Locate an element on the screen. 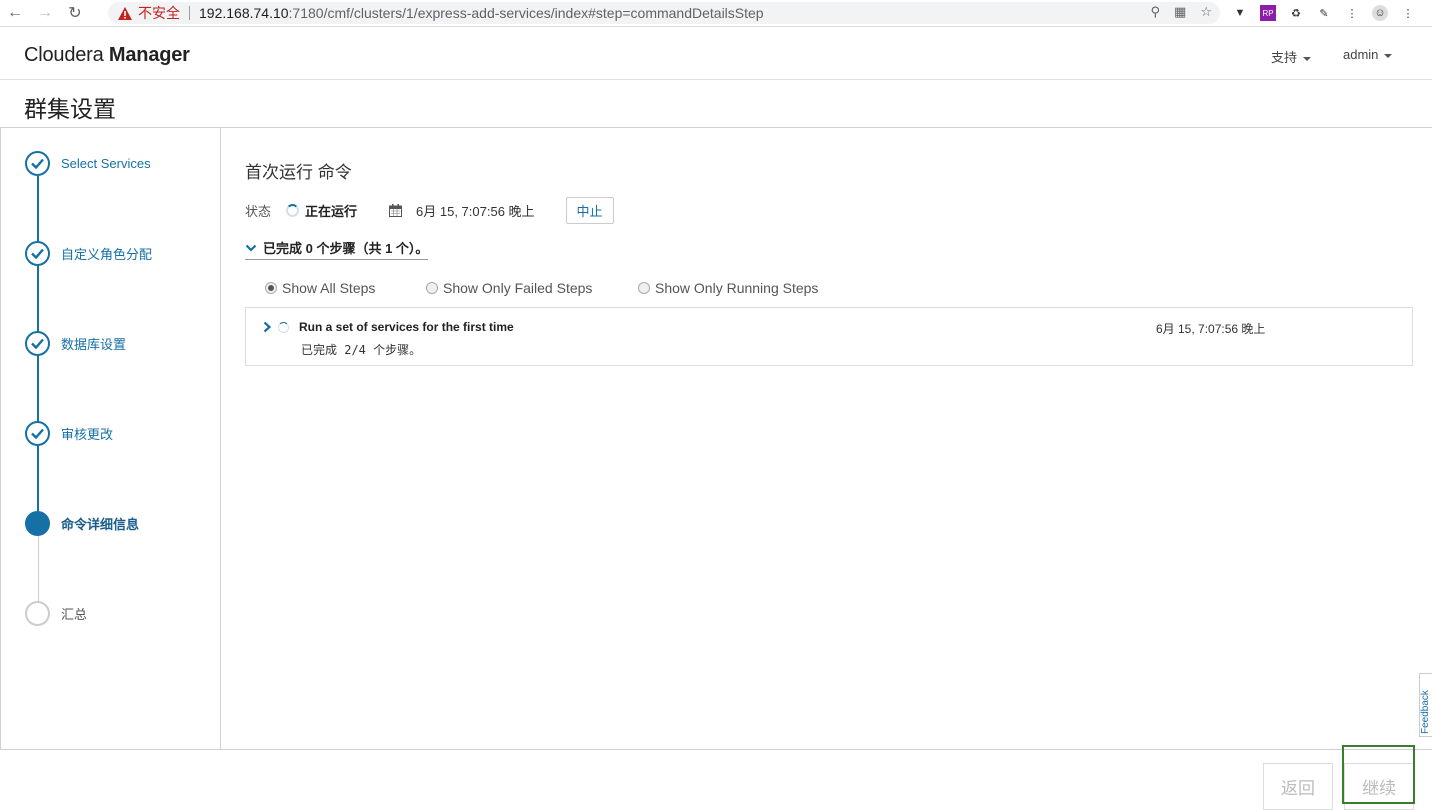 This screenshot has width=1432, height=810. start-time: 6月 15, 7:07:56 晚上 is located at coordinates (475, 211).